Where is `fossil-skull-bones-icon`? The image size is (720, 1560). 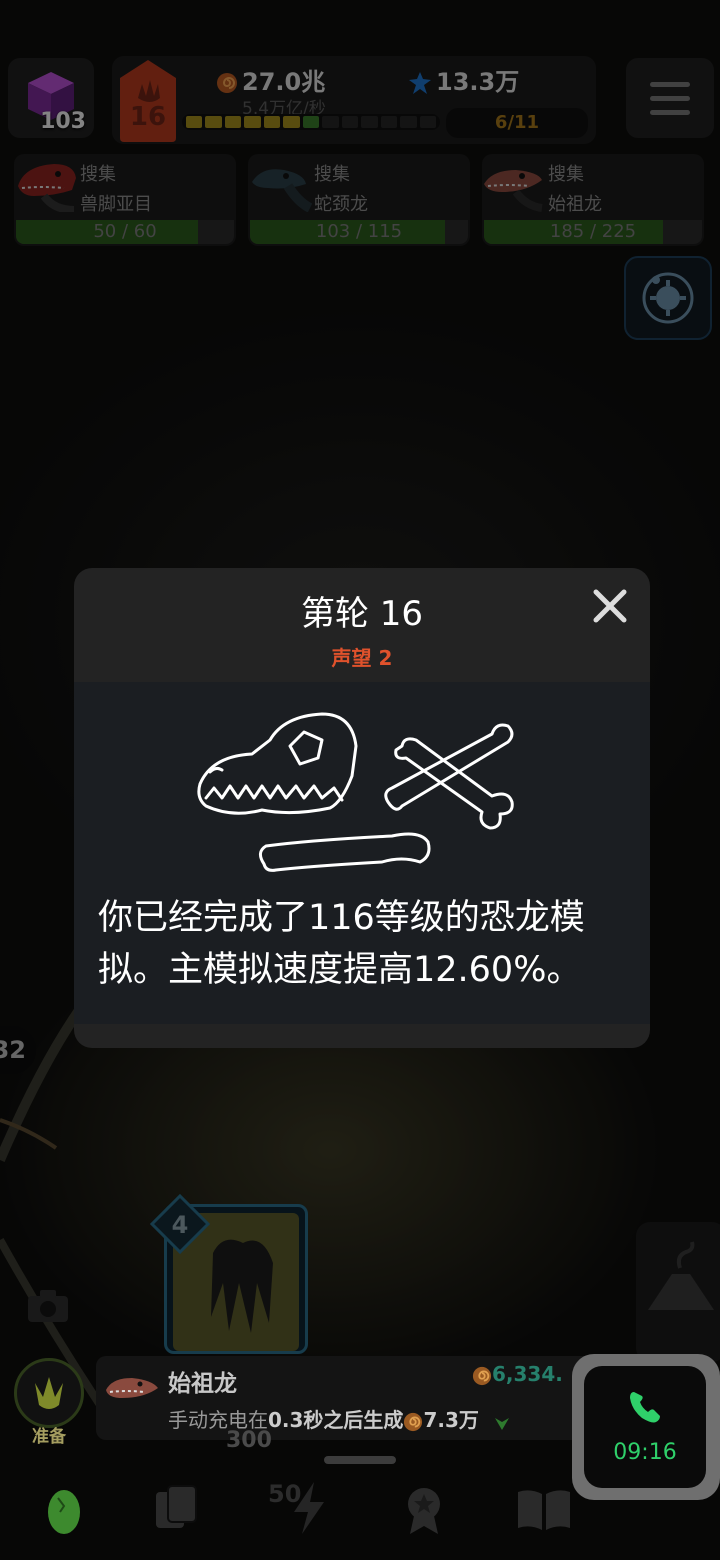 fossil-skull-bones-icon is located at coordinates (355, 792).